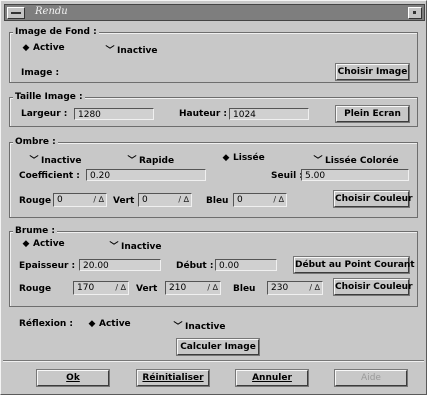  I want to click on ombre-vert-spinbox: 0 / ∆, so click(165, 200).